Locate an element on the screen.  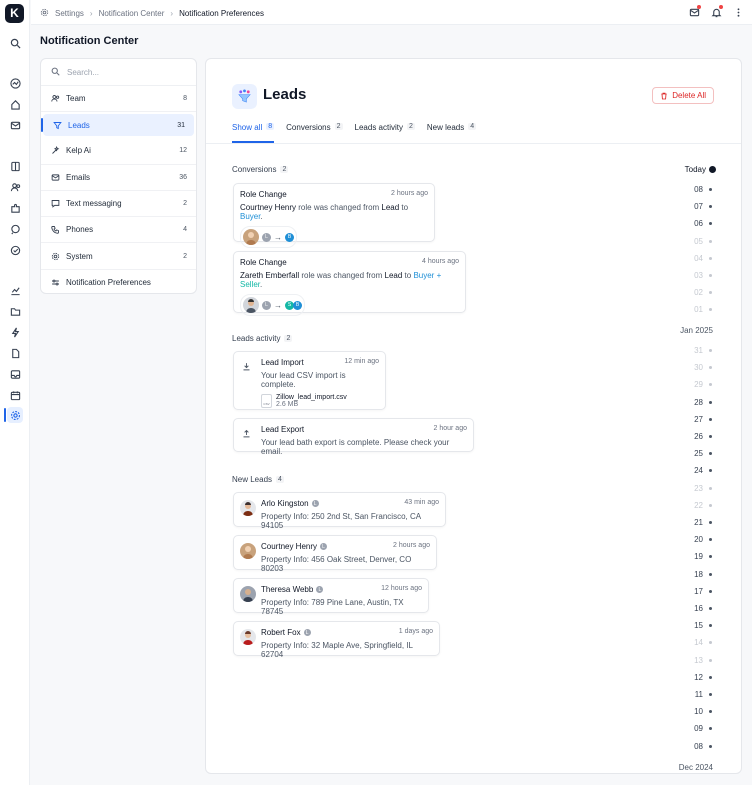
timeline-day: 25 is located at coordinates (703, 453).